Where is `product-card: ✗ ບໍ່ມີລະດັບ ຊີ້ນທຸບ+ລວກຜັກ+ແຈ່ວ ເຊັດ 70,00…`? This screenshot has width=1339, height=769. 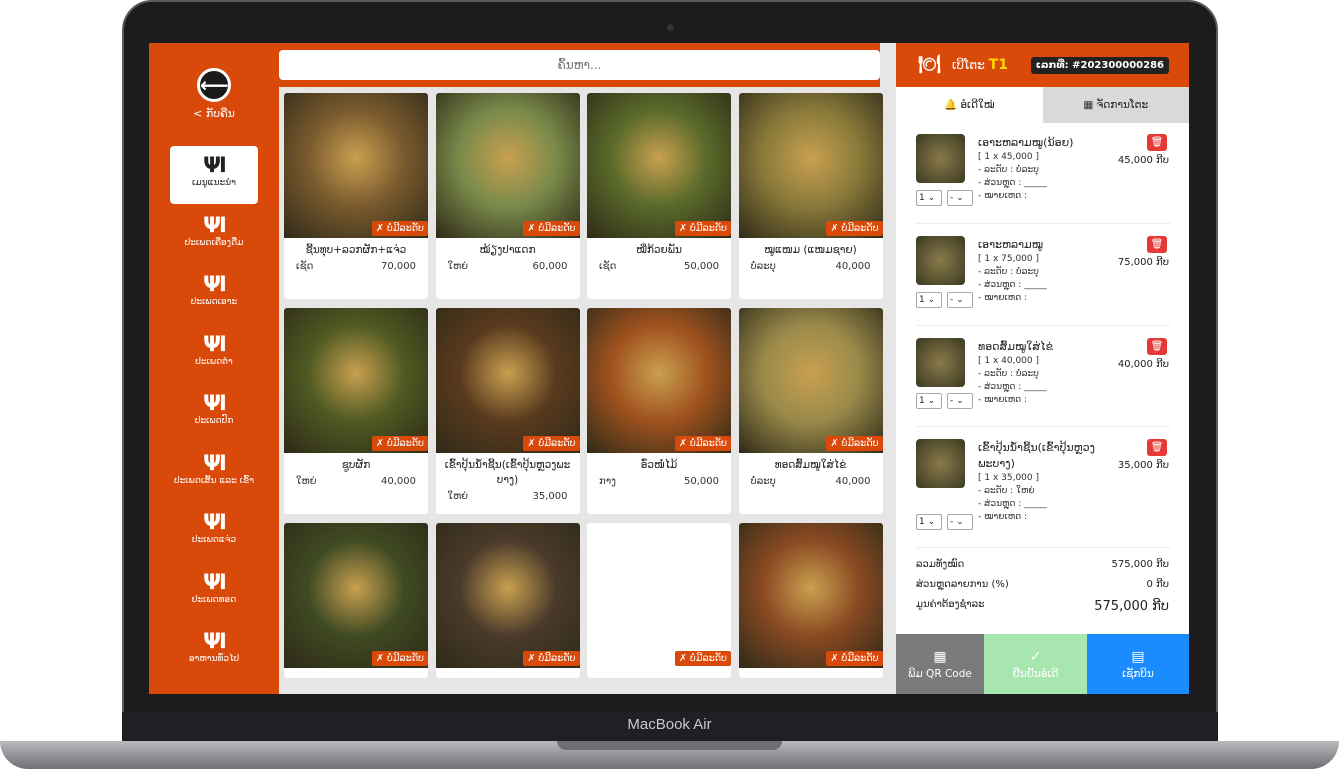
product-card: ✗ ບໍ່ມີລະດັບ ຊີ້ນທຸບ+ລວກຜັກ+ແຈ່ວ ເຊັດ 70,00… is located at coordinates (356, 196).